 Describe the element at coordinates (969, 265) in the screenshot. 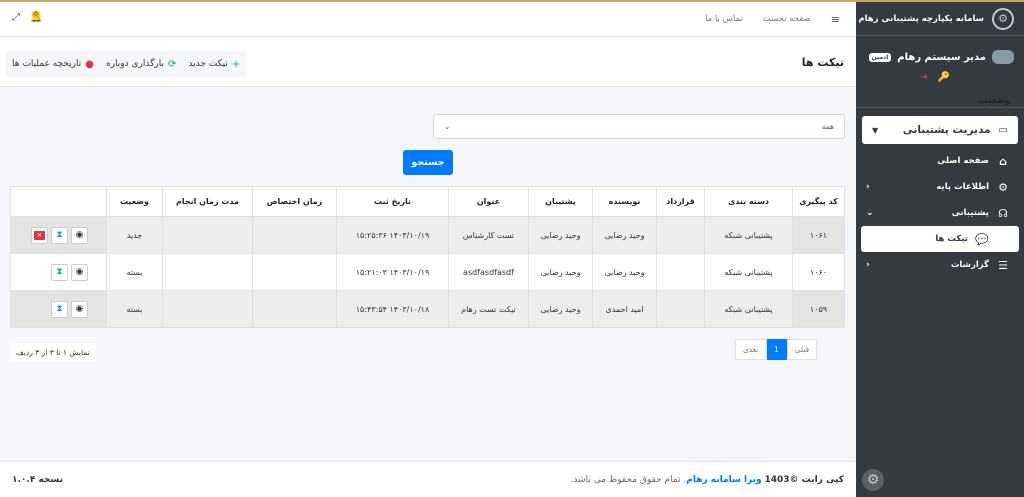

I see `sidebar-item-label: گزارشات` at that location.